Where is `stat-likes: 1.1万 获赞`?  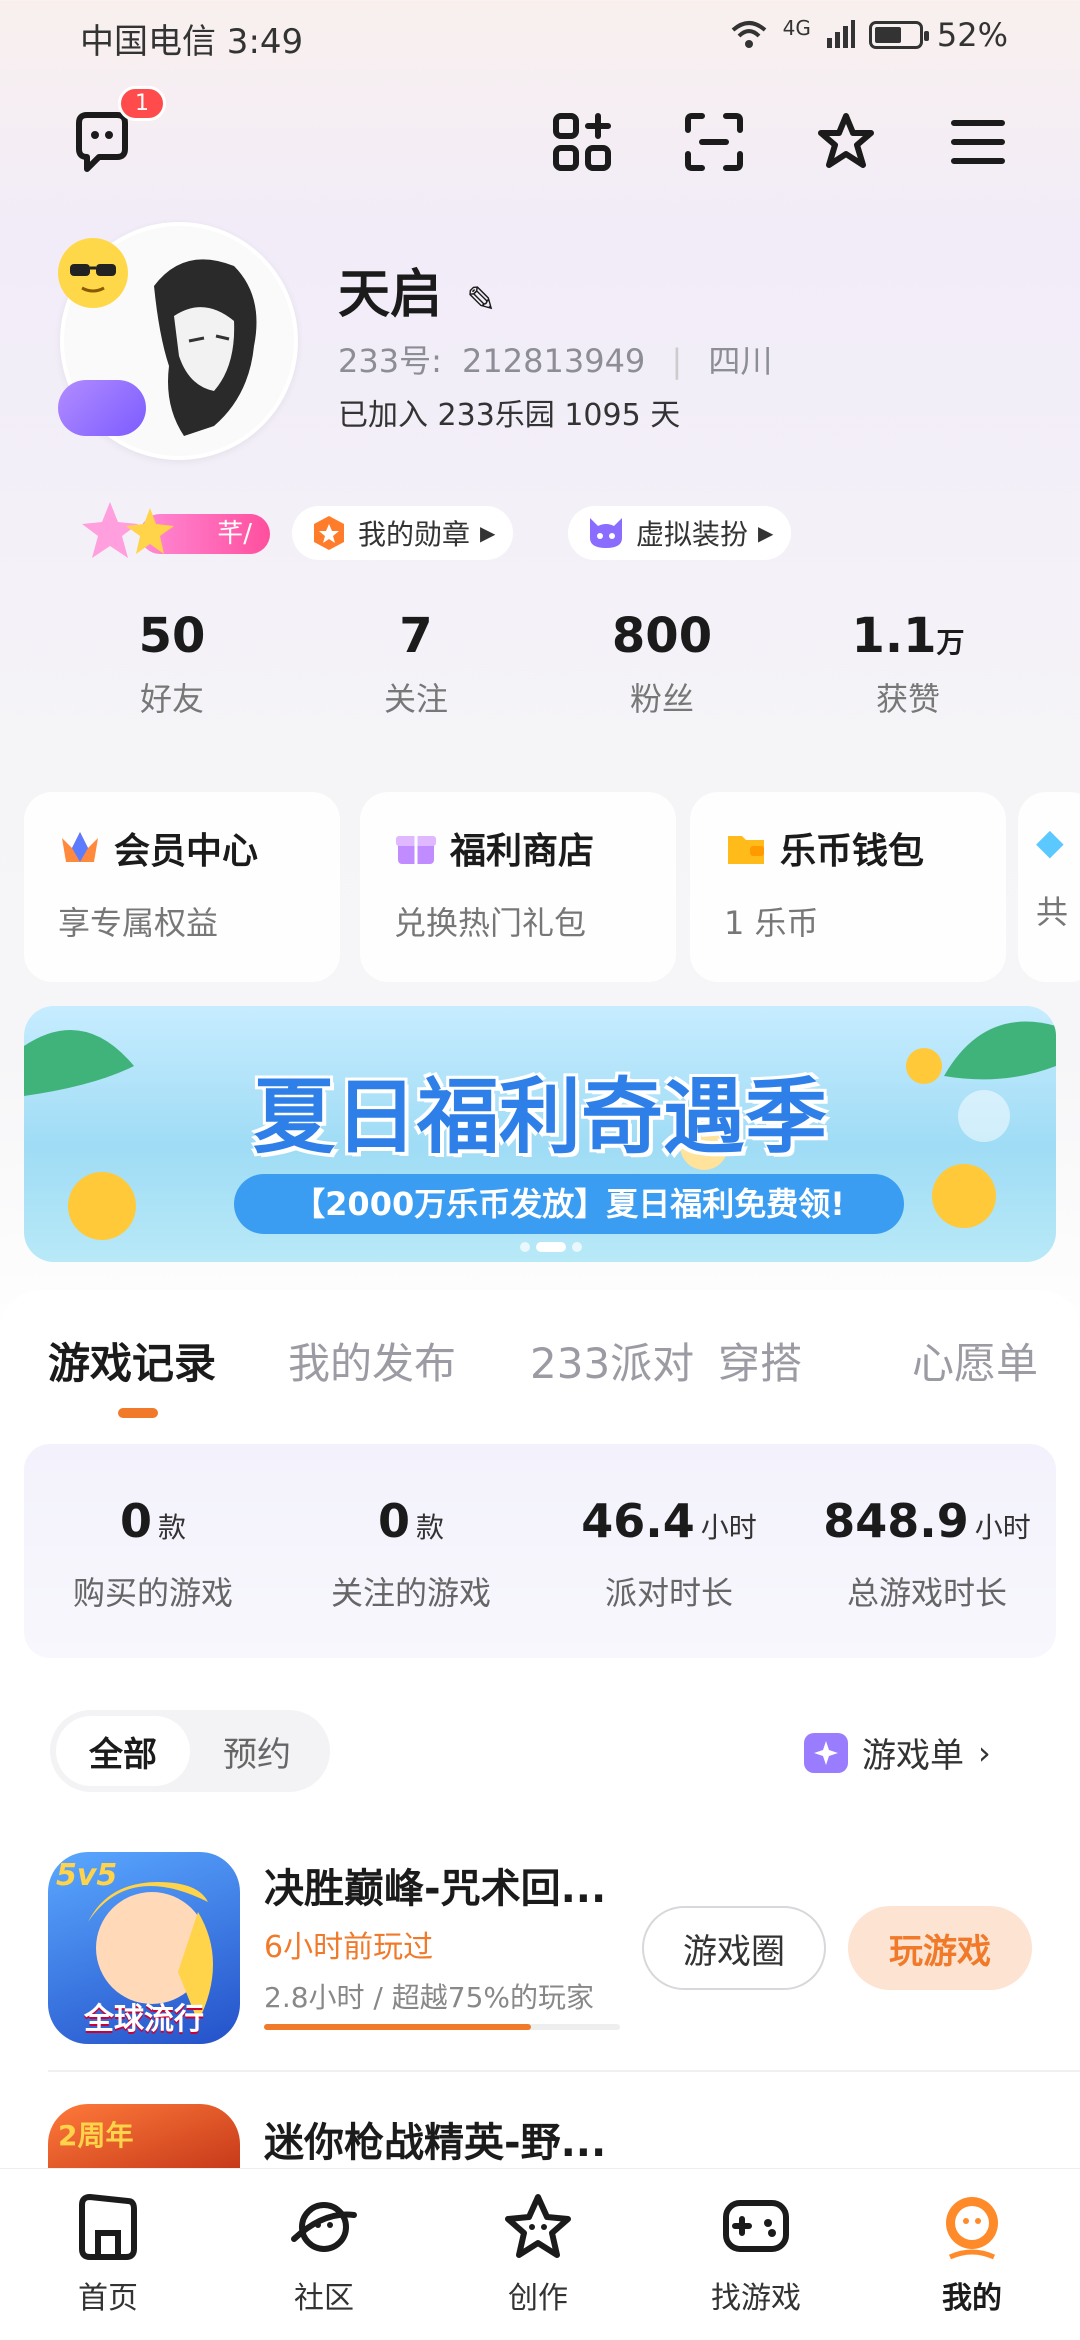
stat-likes: 1.1万 获赞 is located at coordinates (908, 664).